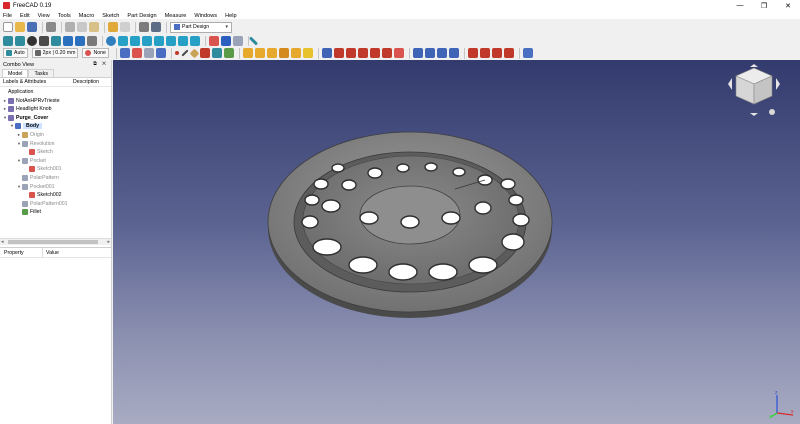 The image size is (800, 424). Describe the element at coordinates (25, 118) in the screenshot. I see `tree-item: ▾ Purge_Cover` at that location.